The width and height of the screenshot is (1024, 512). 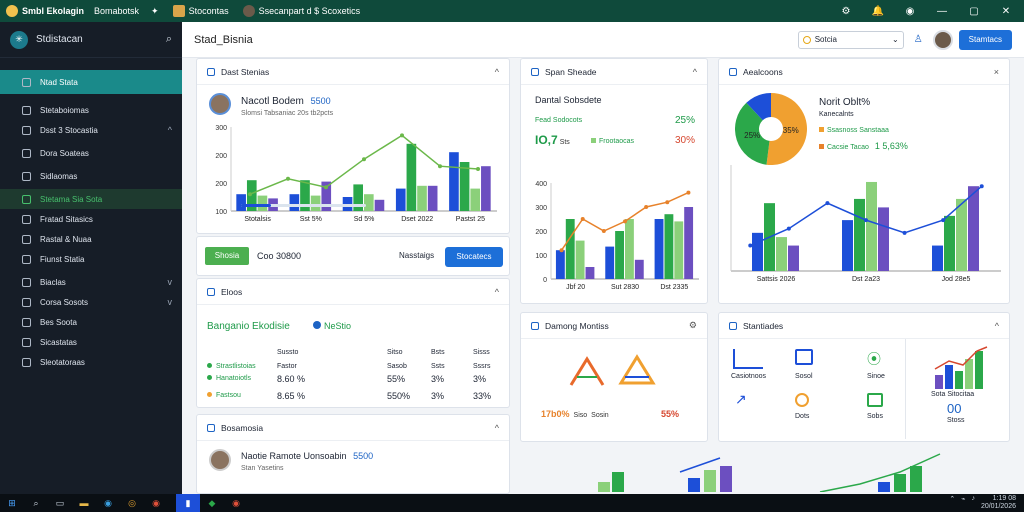 I want to click on sidebar-item-13: Sleotatoraas, so click(x=91, y=362).